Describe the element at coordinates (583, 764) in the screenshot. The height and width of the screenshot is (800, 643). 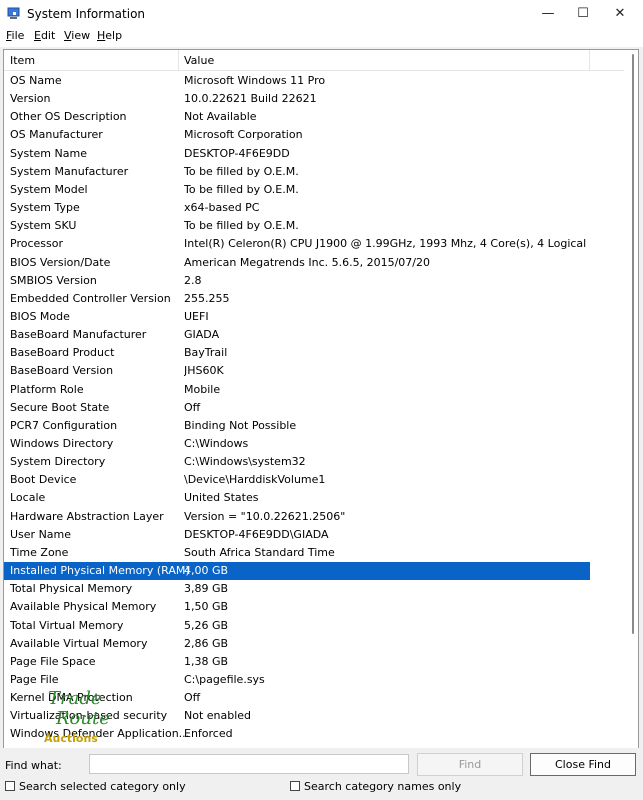
I see `close-find-button: Close Find` at that location.